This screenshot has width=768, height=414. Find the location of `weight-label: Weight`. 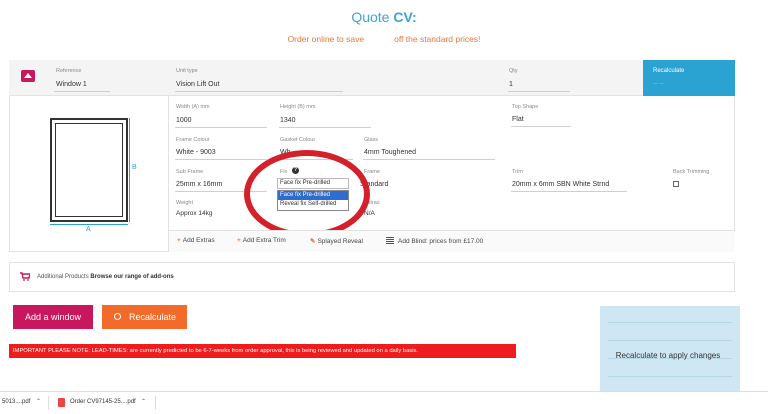

weight-label: Weight is located at coordinates (185, 203).